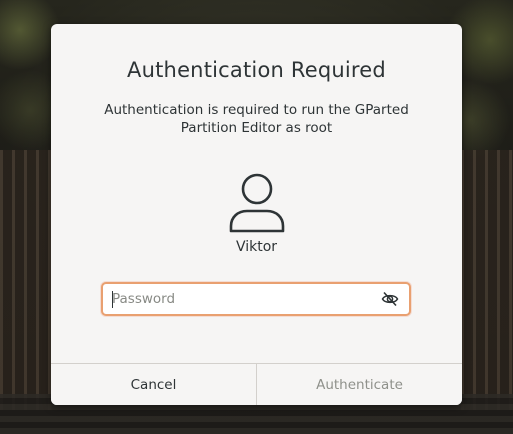 The image size is (513, 434). I want to click on dialog-title: Authentication Required, so click(256, 70).